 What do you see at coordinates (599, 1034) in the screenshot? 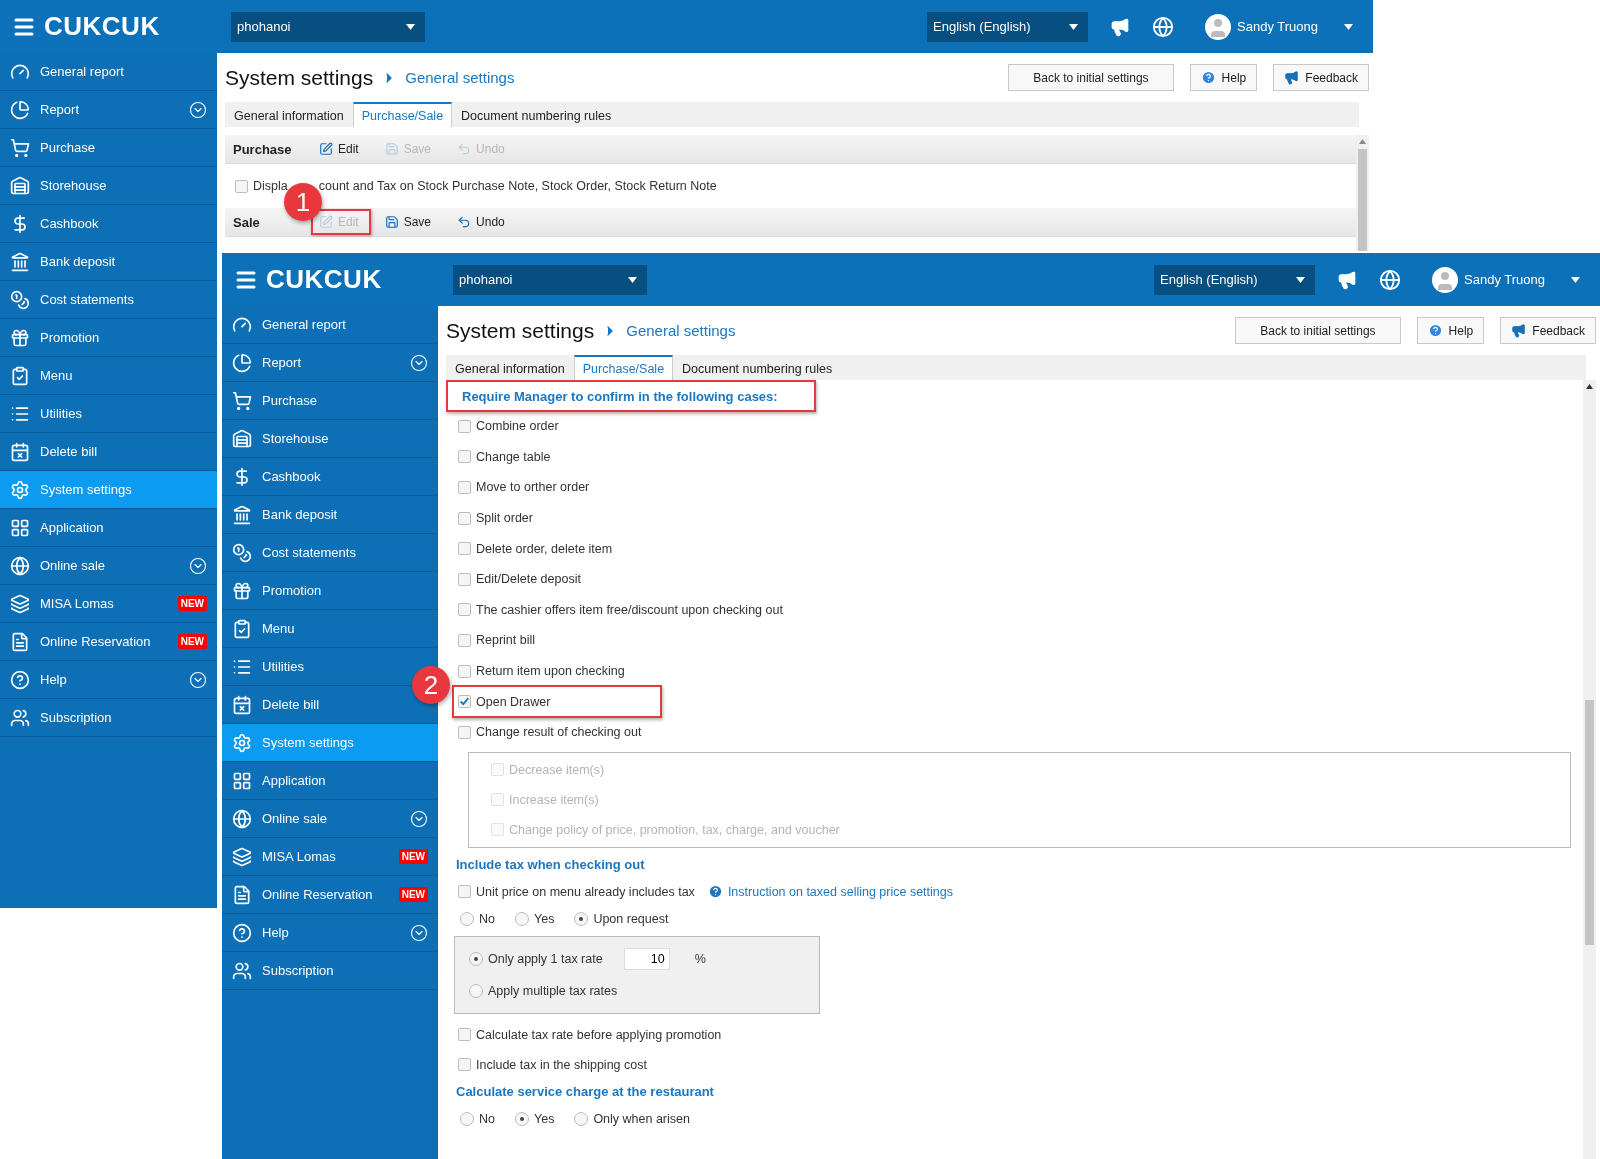
I see `option-label: Calculate tax rate before applying promotion` at bounding box center [599, 1034].